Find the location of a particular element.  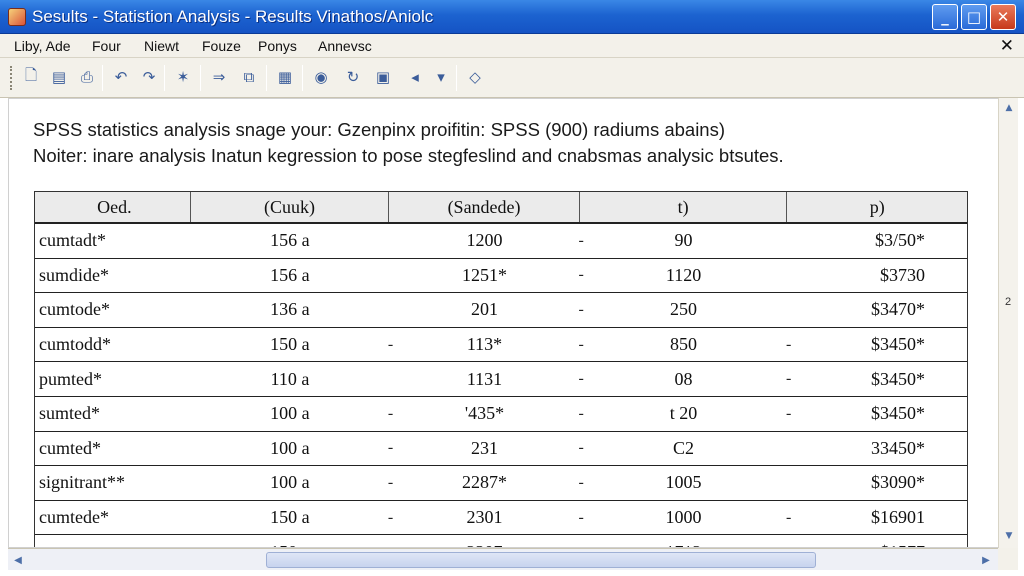

scroll-up-icon: ▲ is located at coordinates (1009, 108).